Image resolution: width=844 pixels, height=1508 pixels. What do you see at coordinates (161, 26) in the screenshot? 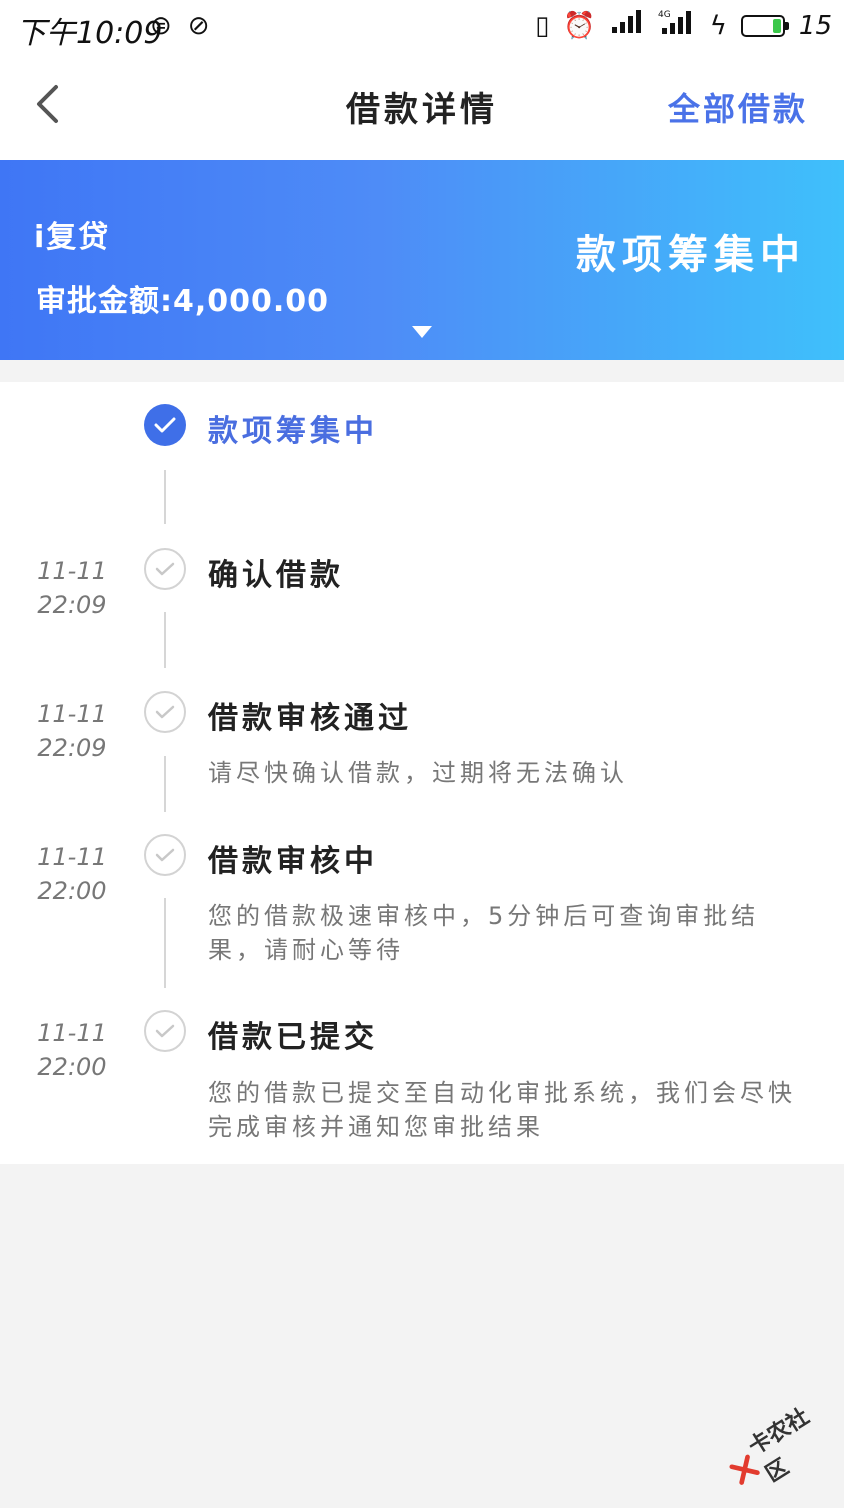
I see `sync-icon: ⊜` at bounding box center [161, 26].